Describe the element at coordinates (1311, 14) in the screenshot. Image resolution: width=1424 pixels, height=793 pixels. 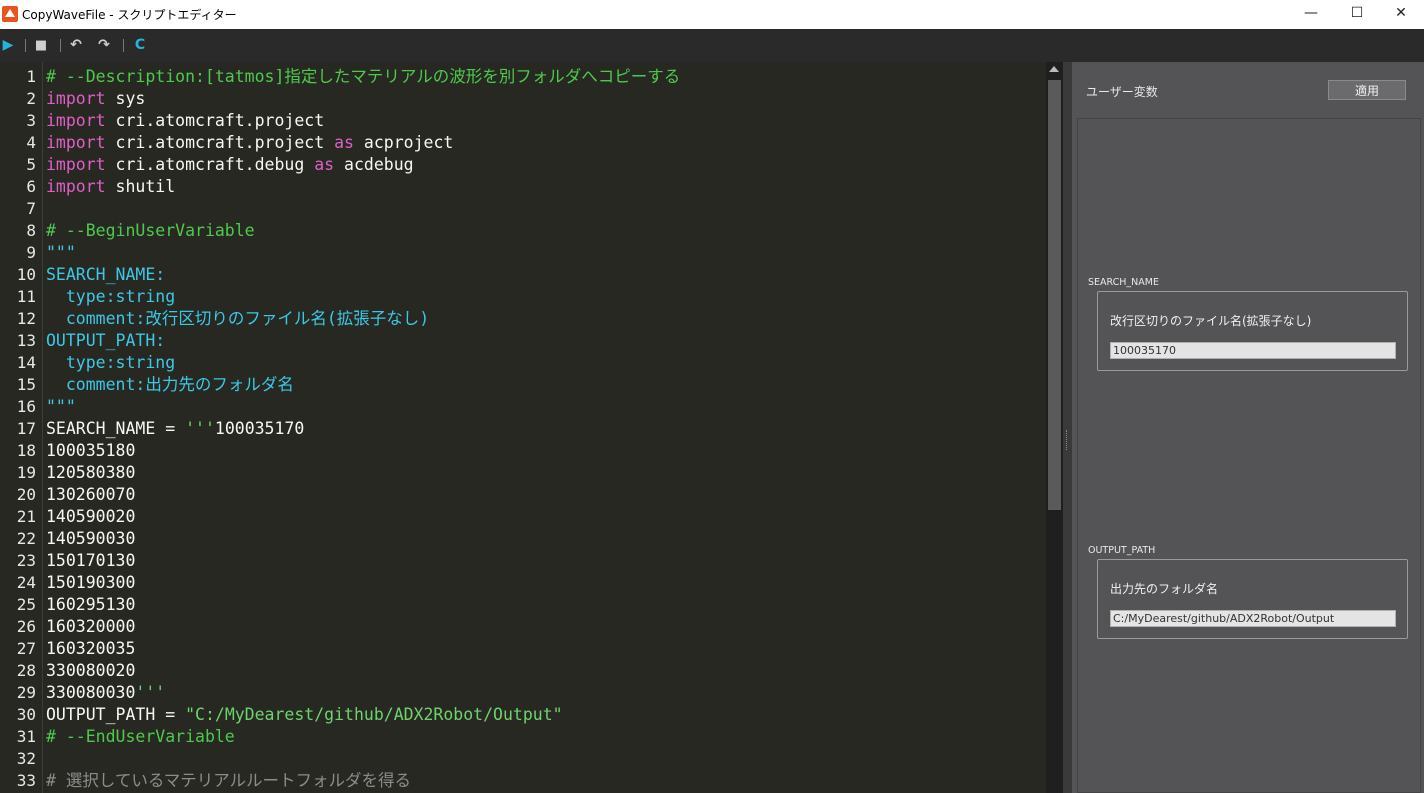
I see `minimize-button: —` at that location.